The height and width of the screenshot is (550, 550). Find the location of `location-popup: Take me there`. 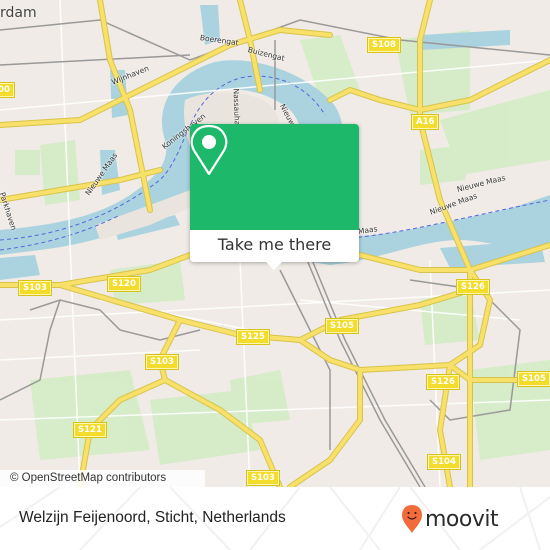

location-popup: Take me there is located at coordinates (274, 197).